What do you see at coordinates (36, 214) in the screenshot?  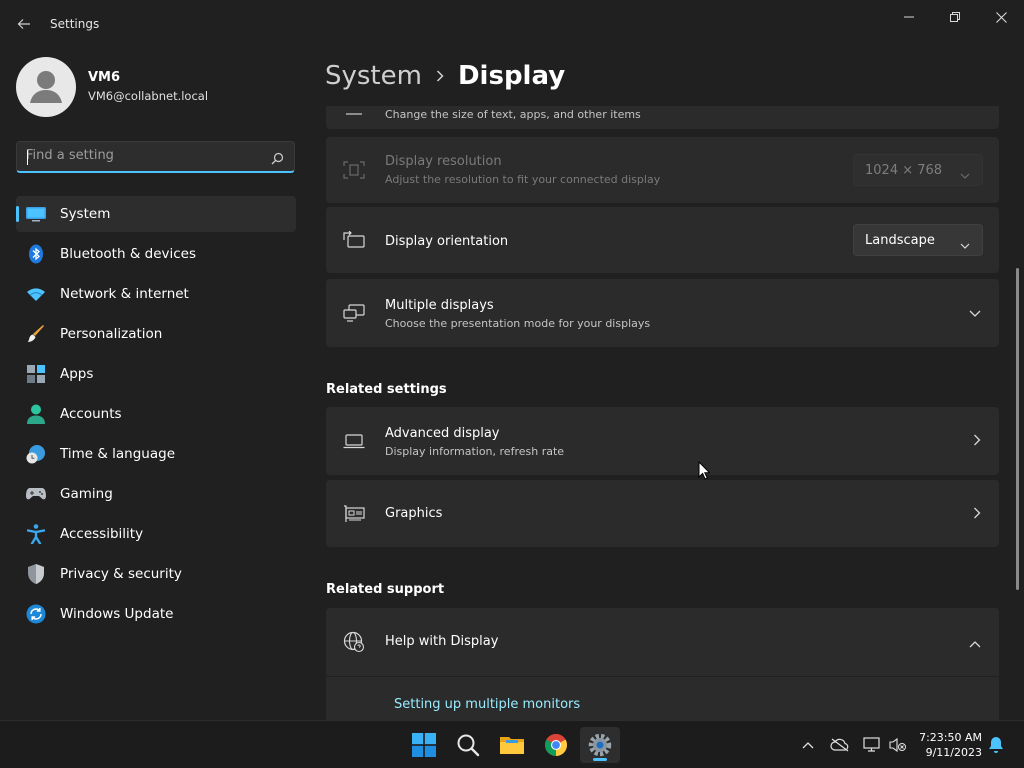 I see `system-icon` at bounding box center [36, 214].